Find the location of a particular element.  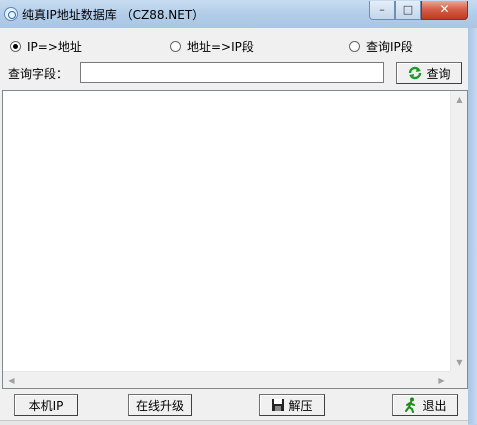

close-button: ✕ is located at coordinates (444, 10).